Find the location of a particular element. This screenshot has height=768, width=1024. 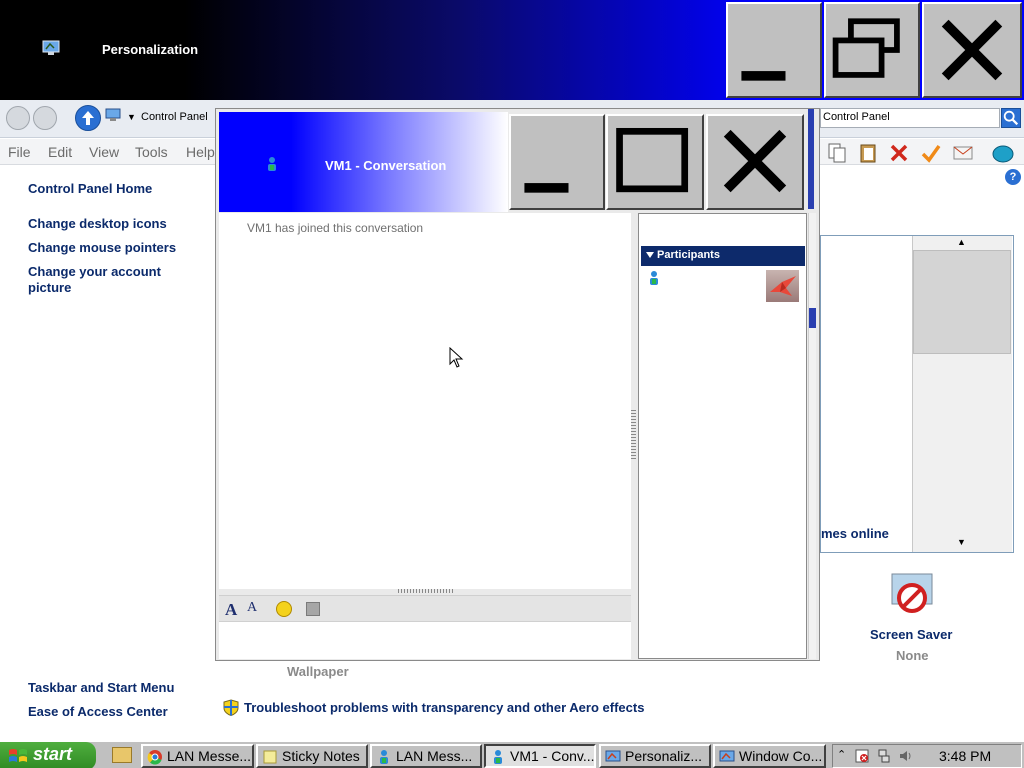

window-title: VM1 - Conversation is located at coordinates (386, 165).